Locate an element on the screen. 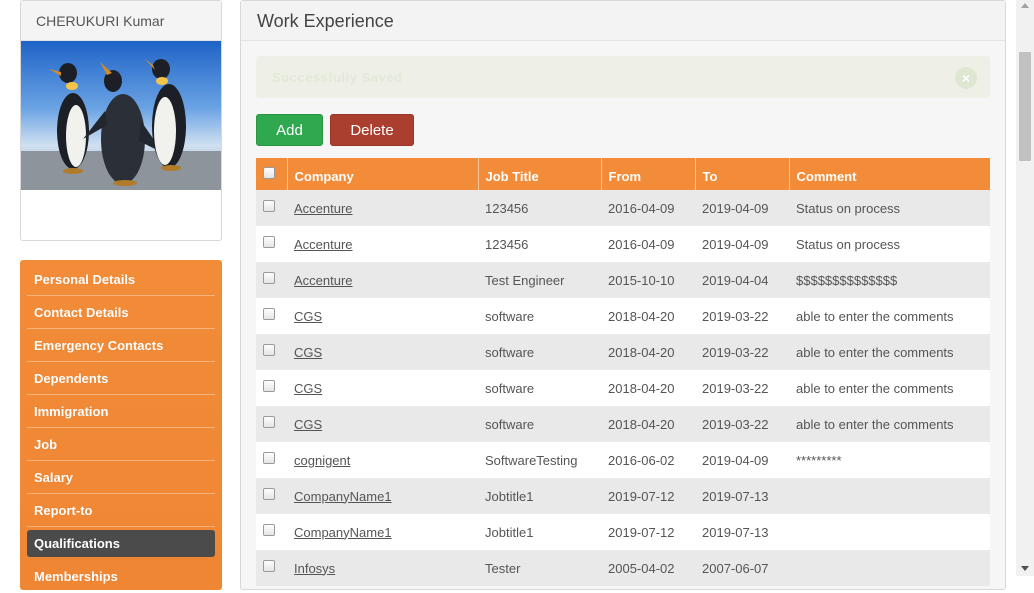 This screenshot has height=593, width=1034. scroll-up-icon is located at coordinates (1025, 5).